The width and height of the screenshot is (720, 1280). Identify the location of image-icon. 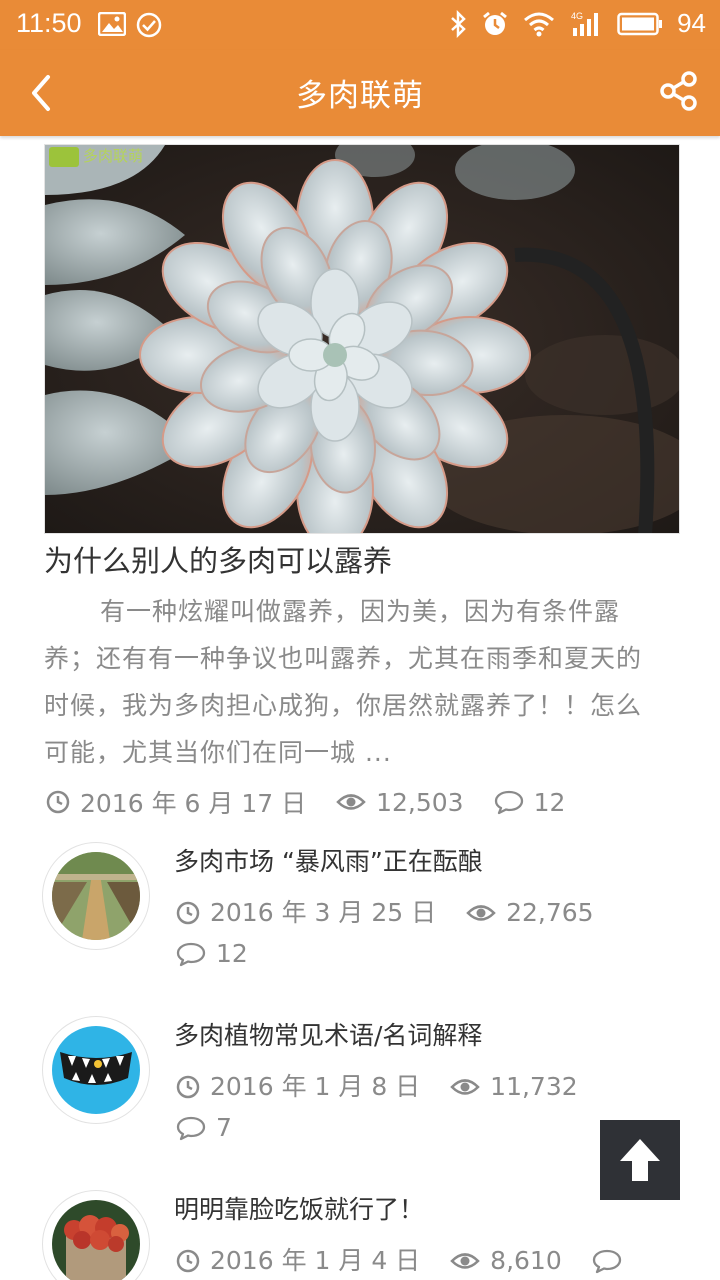
(112, 25).